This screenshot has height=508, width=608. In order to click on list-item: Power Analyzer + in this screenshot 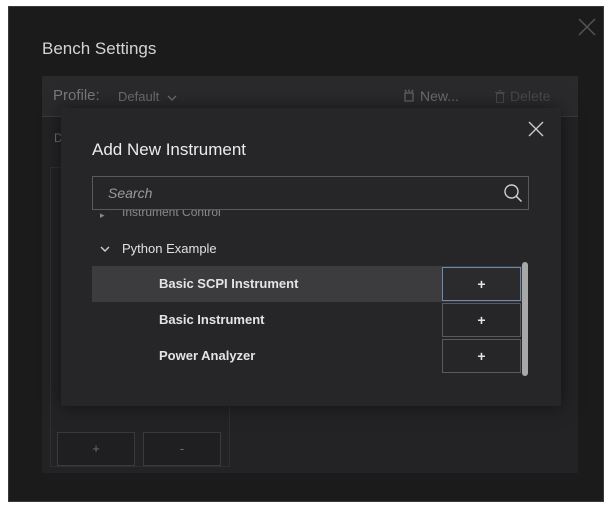, I will do `click(307, 356)`.